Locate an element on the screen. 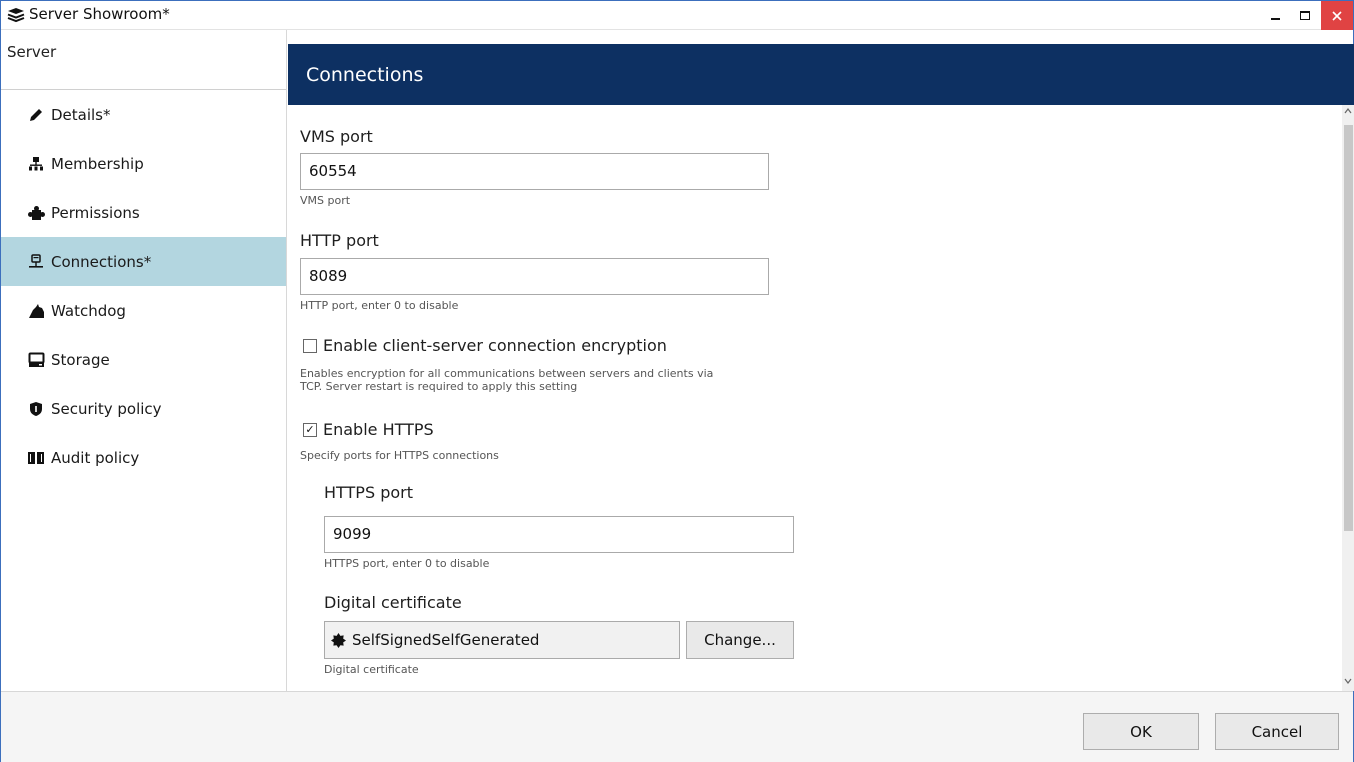  sidebar-item-watchdog: Watchdog is located at coordinates (143, 310).